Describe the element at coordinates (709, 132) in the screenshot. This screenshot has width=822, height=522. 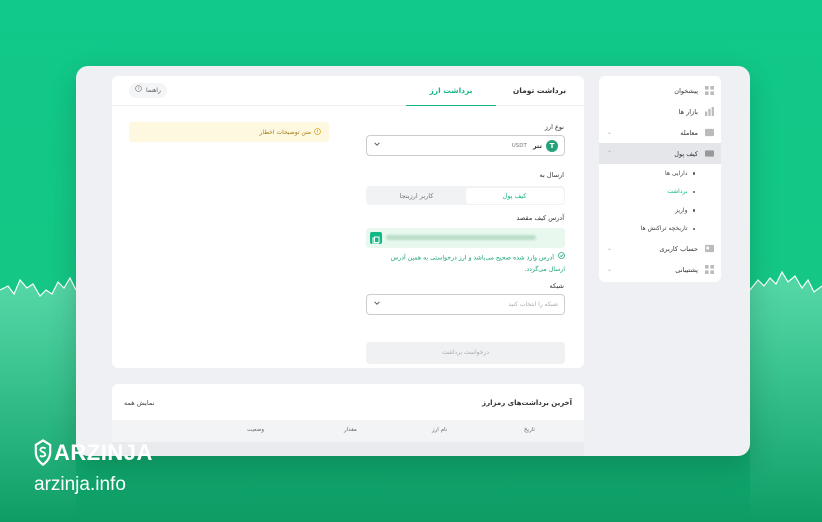
I see `exchange-icon` at that location.